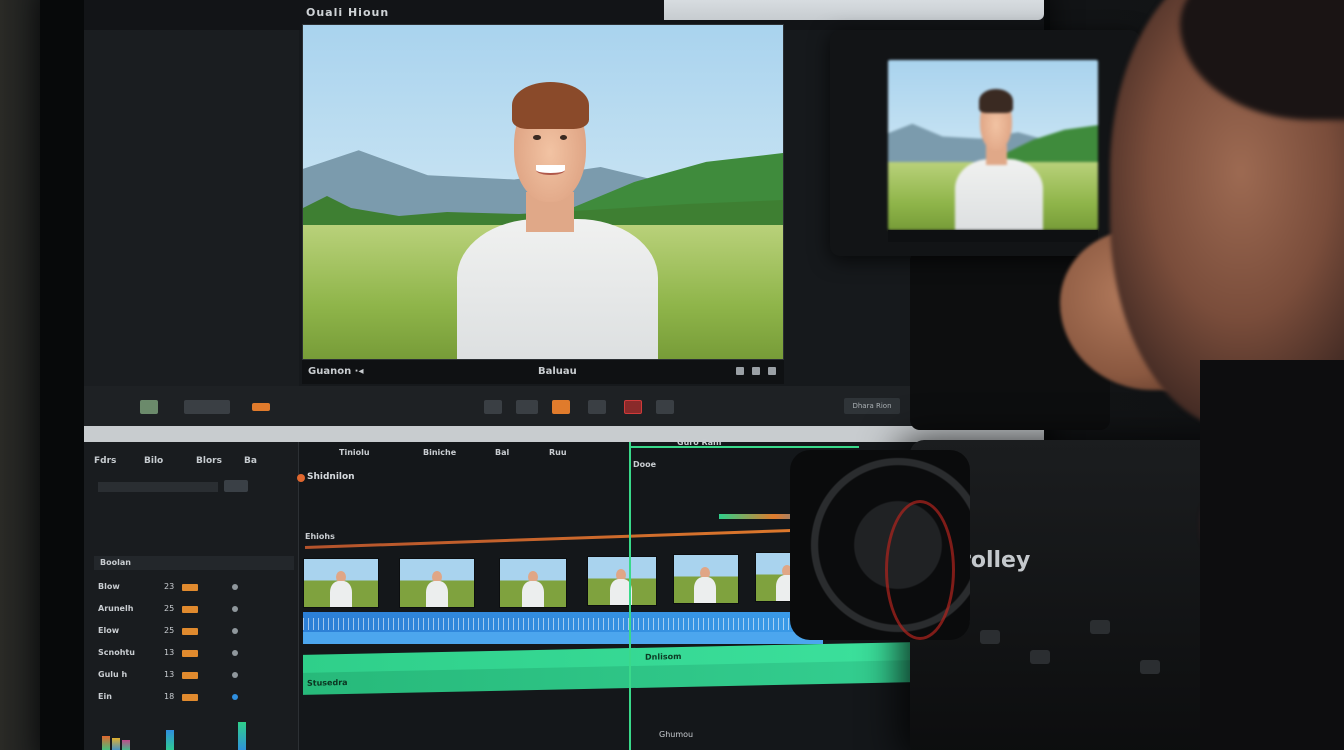 Image resolution: width=1344 pixels, height=750 pixels. Describe the element at coordinates (327, 682) in the screenshot. I see `music-clip-label-2: Stusedra` at that location.